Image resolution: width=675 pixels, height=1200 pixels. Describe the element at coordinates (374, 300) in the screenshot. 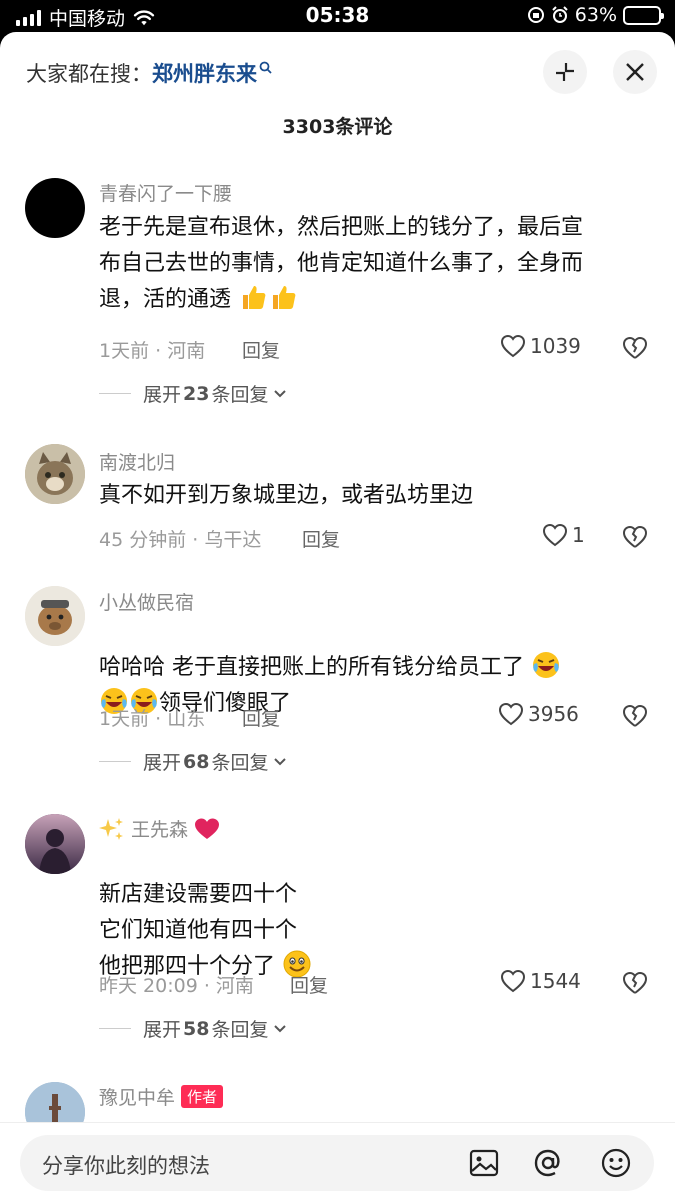

I see `comment-line-wrap: 退，活的通透` at that location.